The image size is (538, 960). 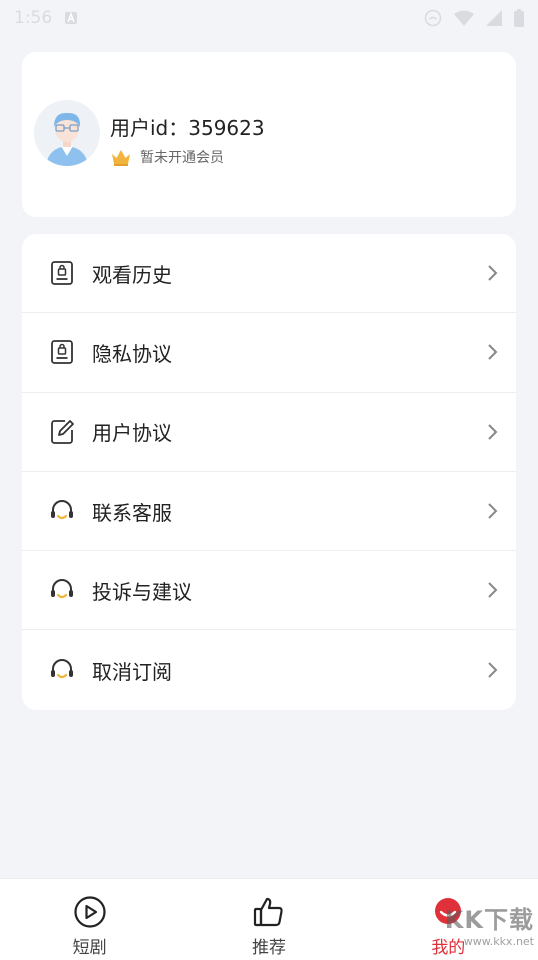 I want to click on a-notification-icon, so click(x=71, y=17).